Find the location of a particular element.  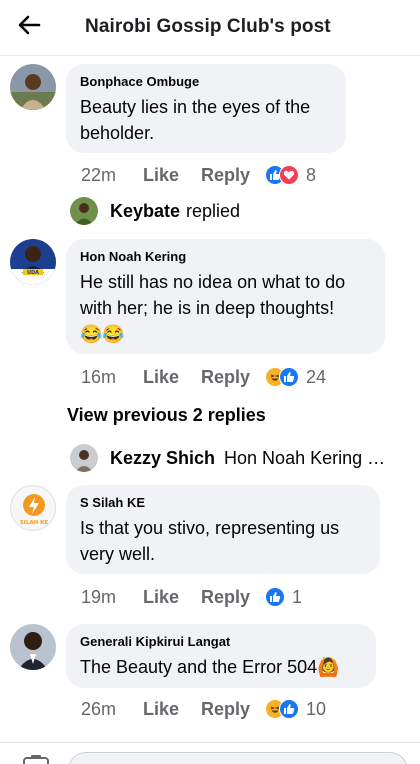

comment-author: Generali Kipkirui Langat is located at coordinates (221, 642).